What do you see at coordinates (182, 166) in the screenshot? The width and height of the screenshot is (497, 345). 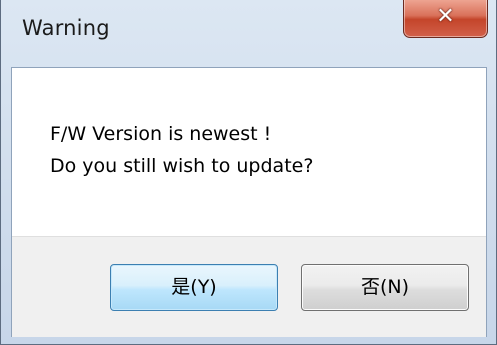 I see `message-line-2: Do you still wish to update?` at bounding box center [182, 166].